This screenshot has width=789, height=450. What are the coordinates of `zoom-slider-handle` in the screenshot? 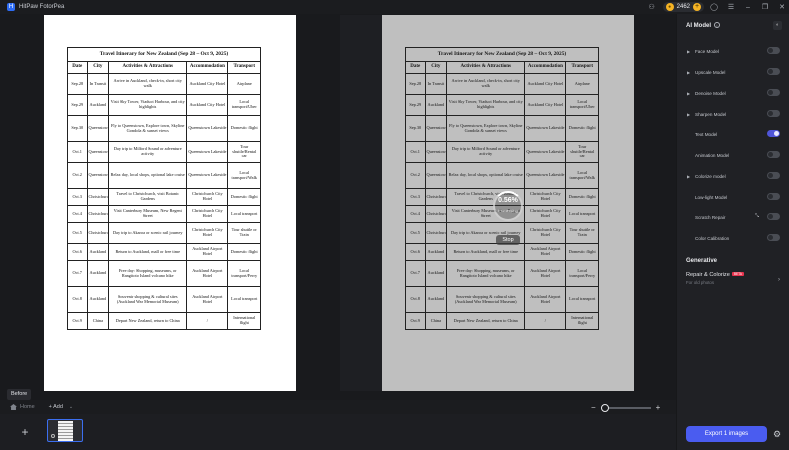 It's located at (604, 407).